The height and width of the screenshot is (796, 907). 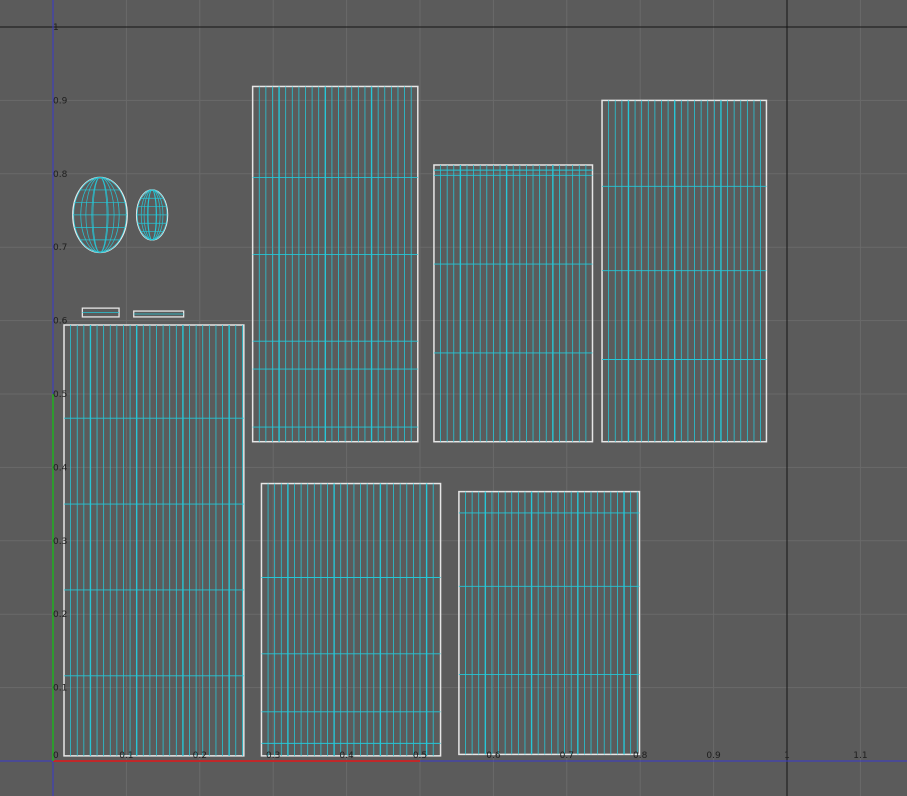 What do you see at coordinates (152, 215) in the screenshot?
I see `uv-shell-ellipse-small` at bounding box center [152, 215].